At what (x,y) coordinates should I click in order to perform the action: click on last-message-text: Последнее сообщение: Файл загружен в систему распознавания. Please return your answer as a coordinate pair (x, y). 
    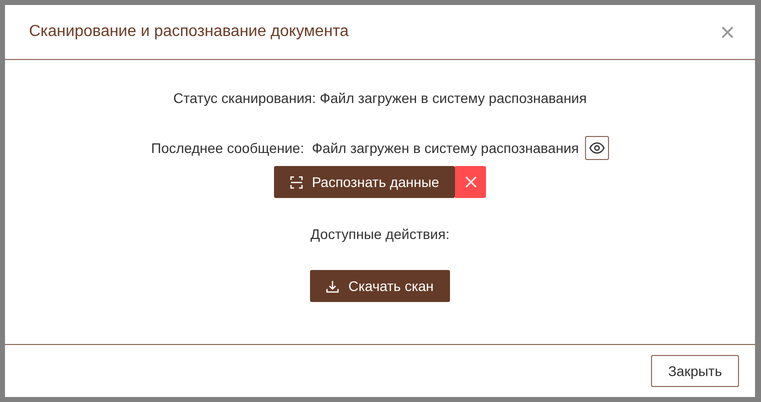
    Looking at the image, I should click on (365, 148).